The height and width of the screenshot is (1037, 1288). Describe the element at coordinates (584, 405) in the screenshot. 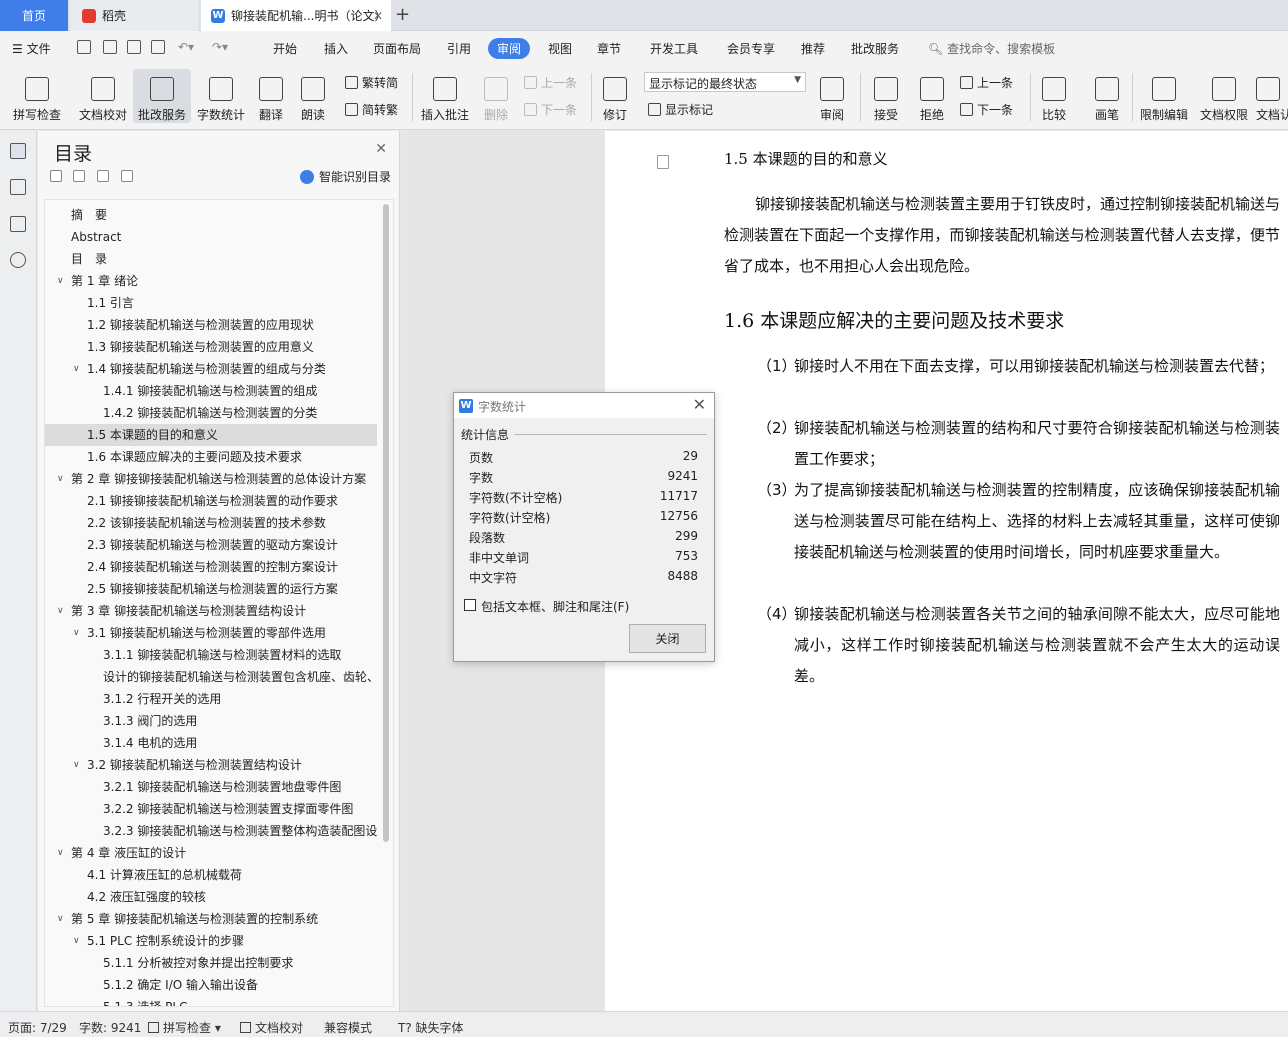

I see `dialog-titlebar: W 字数统计 ✕` at that location.